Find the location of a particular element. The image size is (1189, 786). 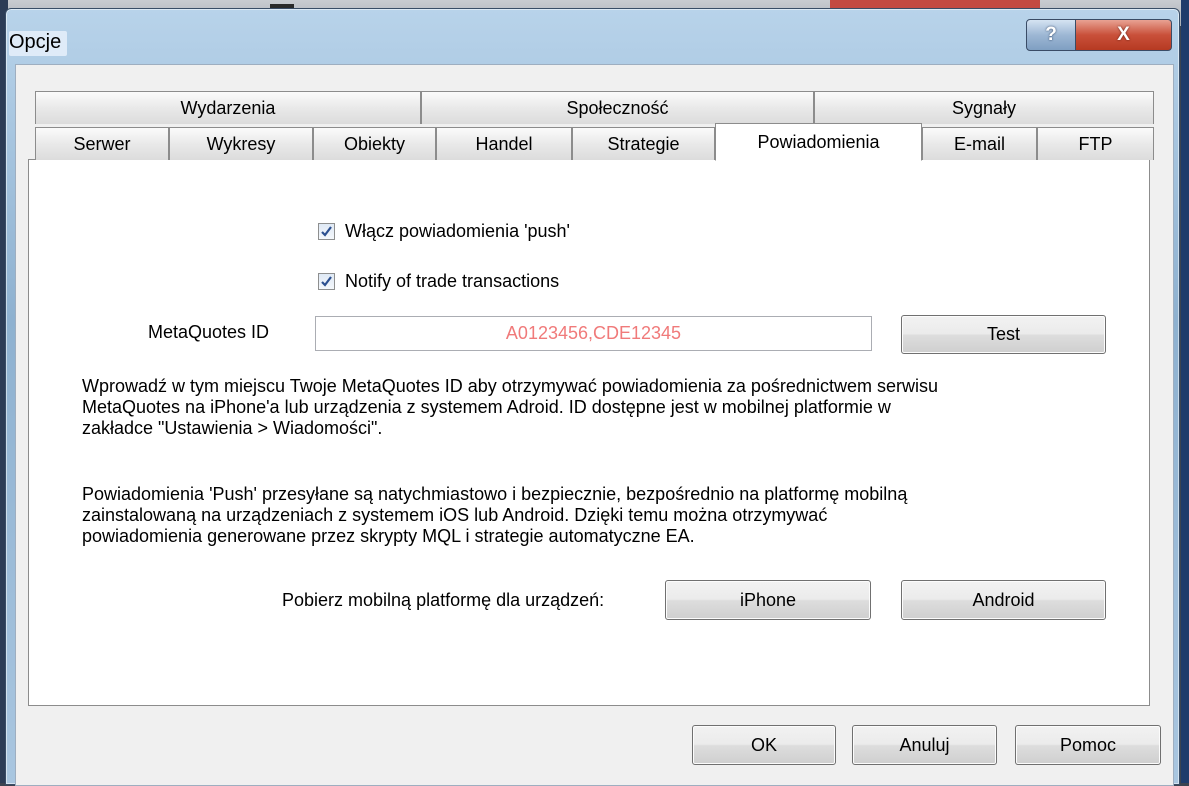

tab-handel: Handel is located at coordinates (504, 143).